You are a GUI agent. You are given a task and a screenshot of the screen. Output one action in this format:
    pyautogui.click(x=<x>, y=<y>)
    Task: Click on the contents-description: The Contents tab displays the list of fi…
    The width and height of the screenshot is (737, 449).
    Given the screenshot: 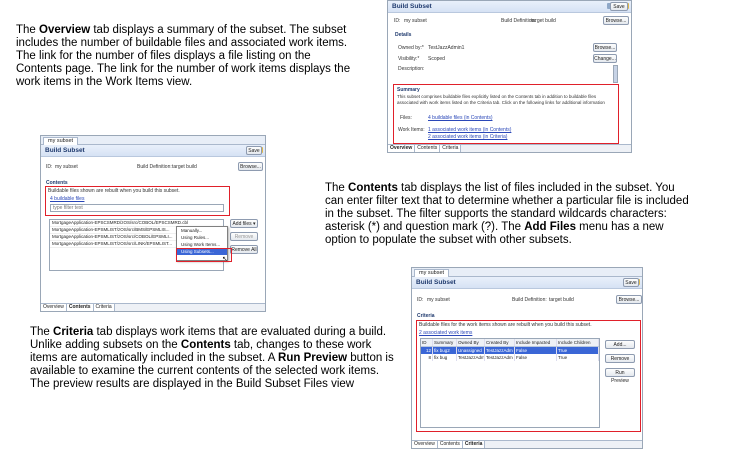 What is the action you would take?
    pyautogui.click(x=510, y=214)
    